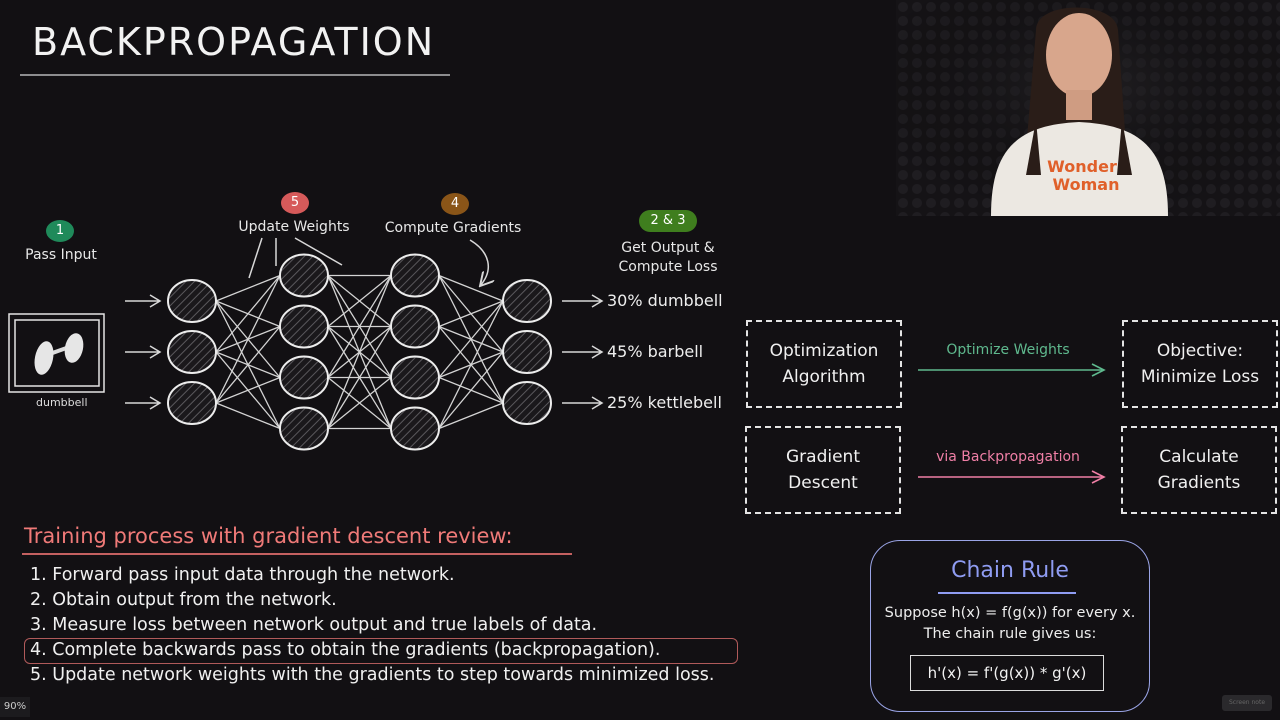 The image size is (1280, 720). Describe the element at coordinates (823, 457) in the screenshot. I see `box-text: Gradient` at that location.